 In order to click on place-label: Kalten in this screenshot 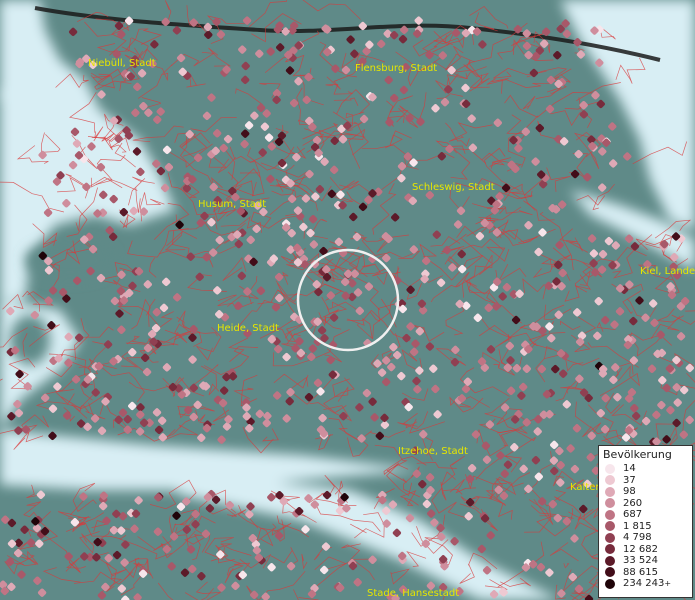, I will do `click(586, 487)`.